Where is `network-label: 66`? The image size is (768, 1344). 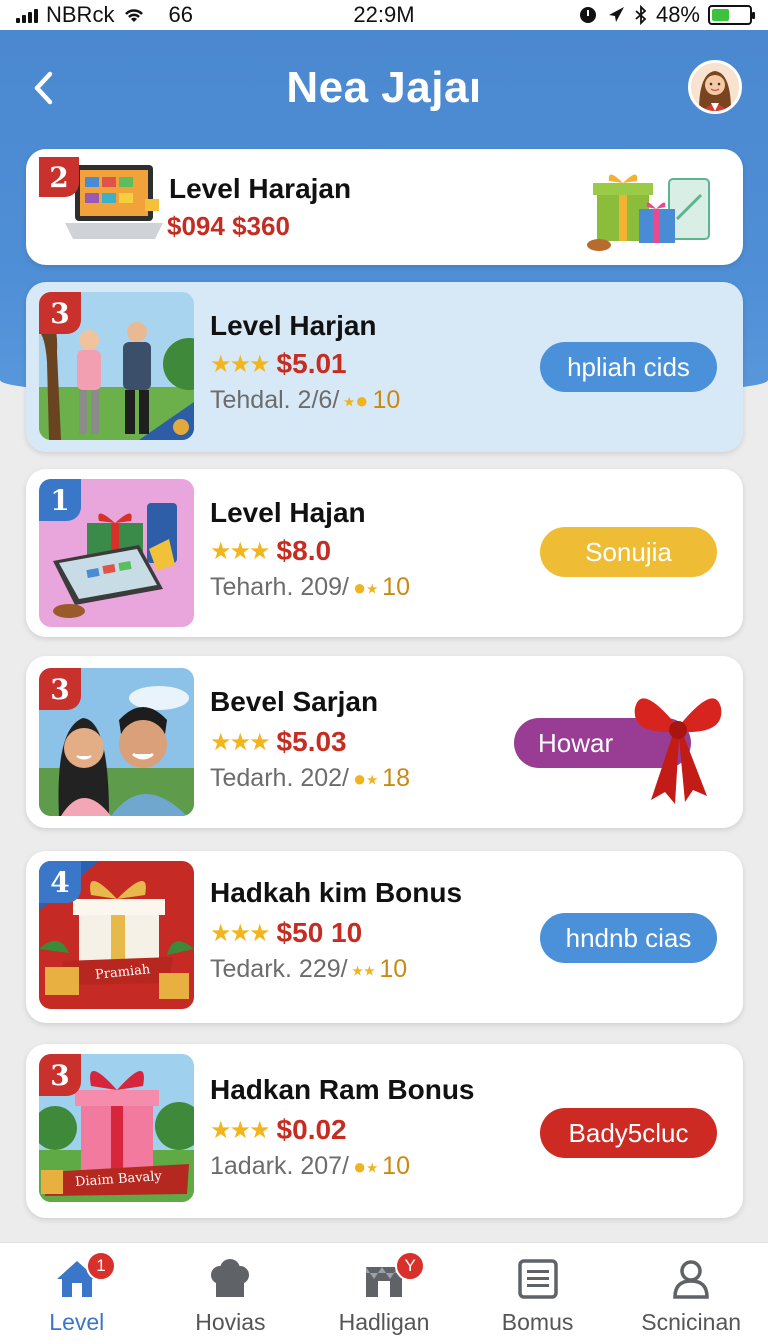
network-label: 66 is located at coordinates (180, 14).